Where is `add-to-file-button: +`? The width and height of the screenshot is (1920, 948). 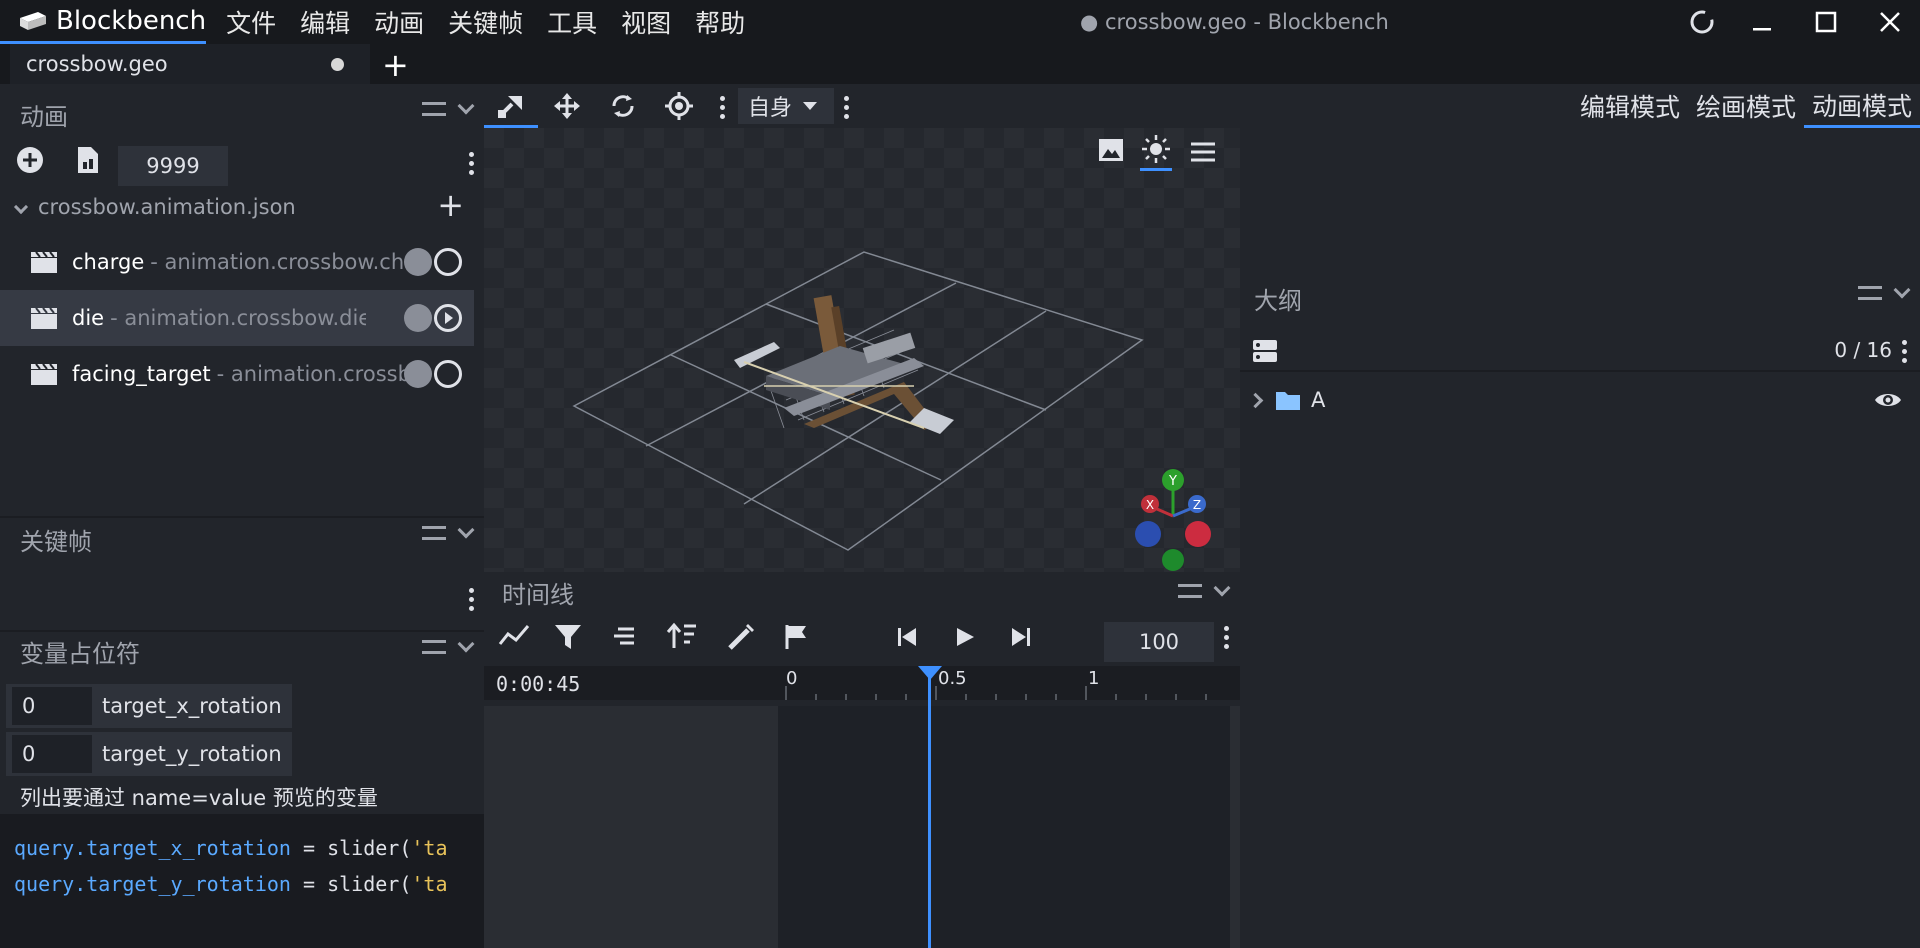 add-to-file-button: + is located at coordinates (450, 205).